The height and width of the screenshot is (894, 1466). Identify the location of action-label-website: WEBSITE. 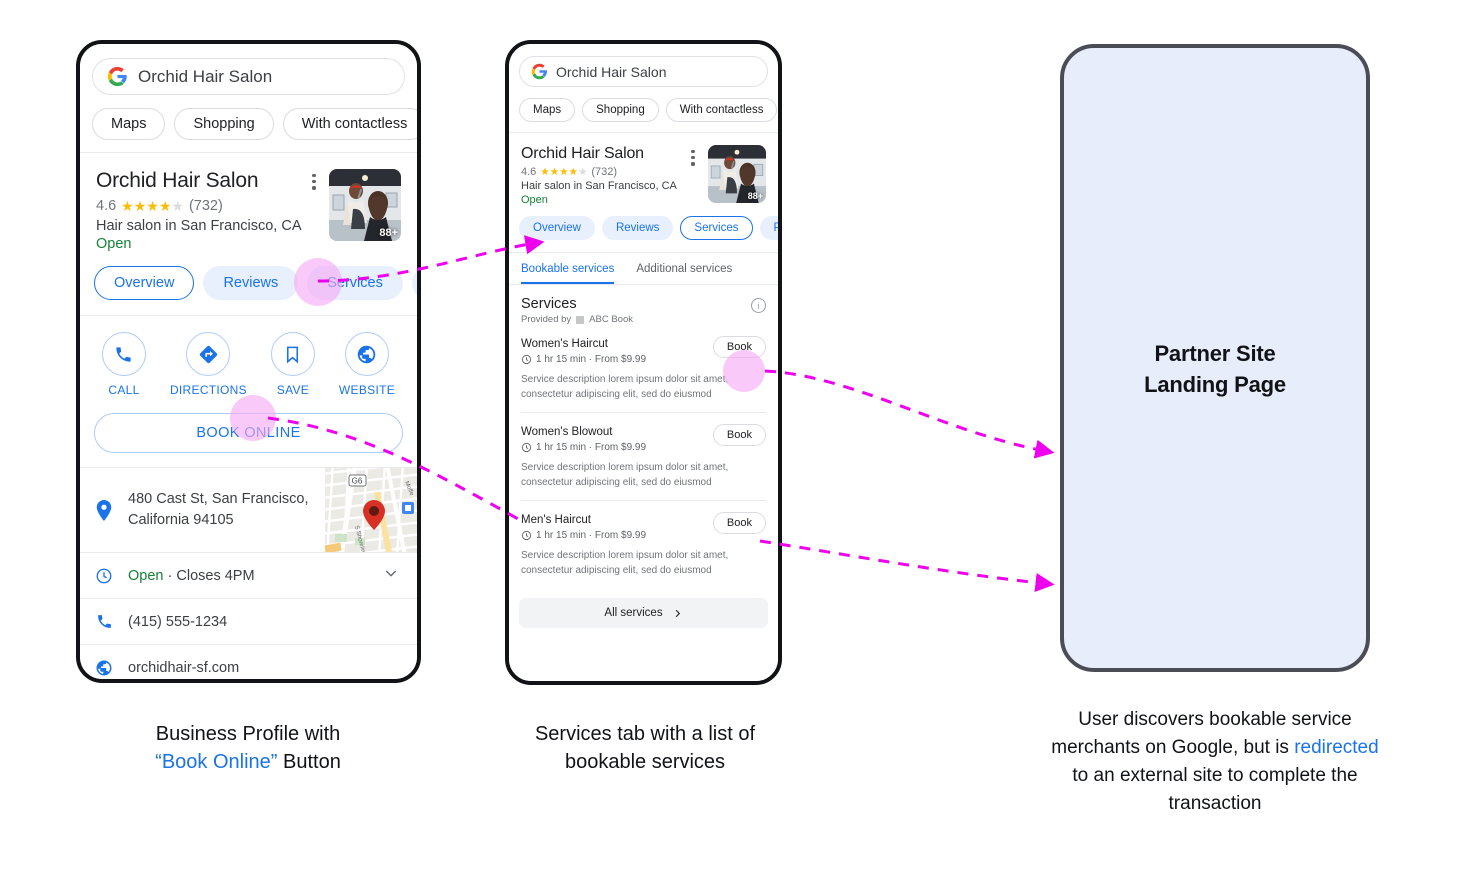
(367, 390).